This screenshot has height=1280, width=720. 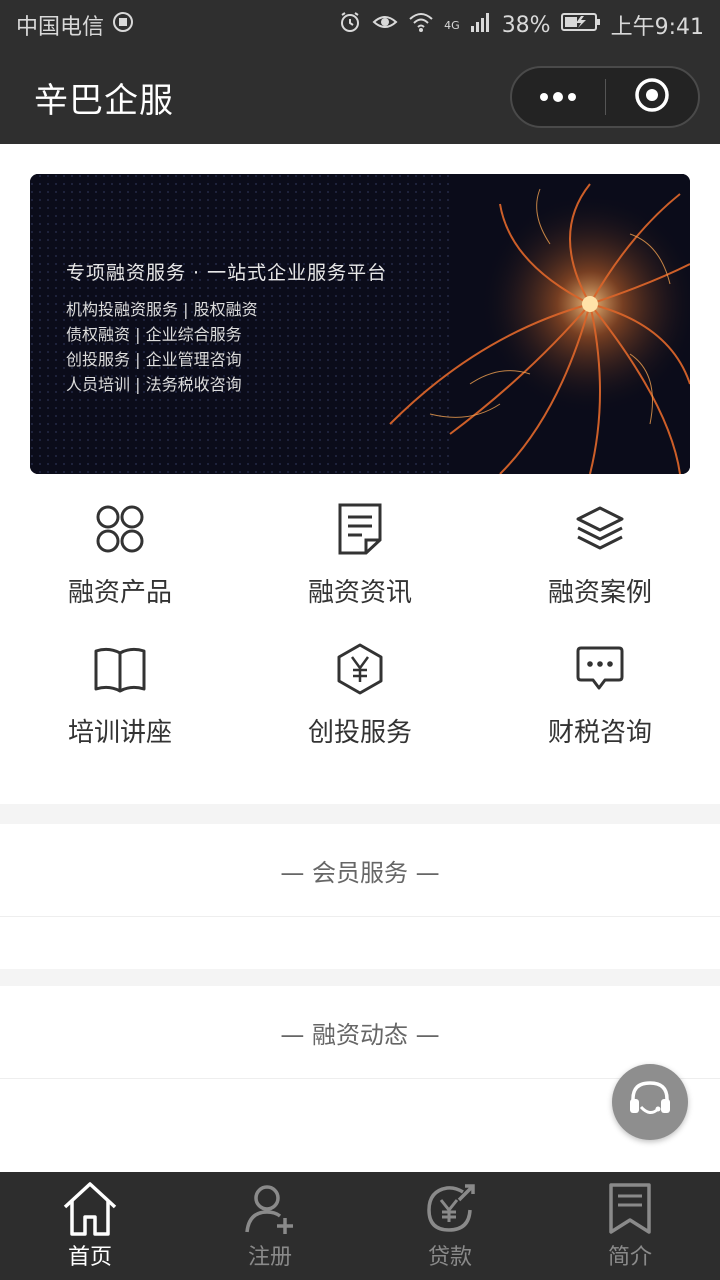 I want to click on banner-line: 创投服务 | 企业管理咨询, so click(x=154, y=359).